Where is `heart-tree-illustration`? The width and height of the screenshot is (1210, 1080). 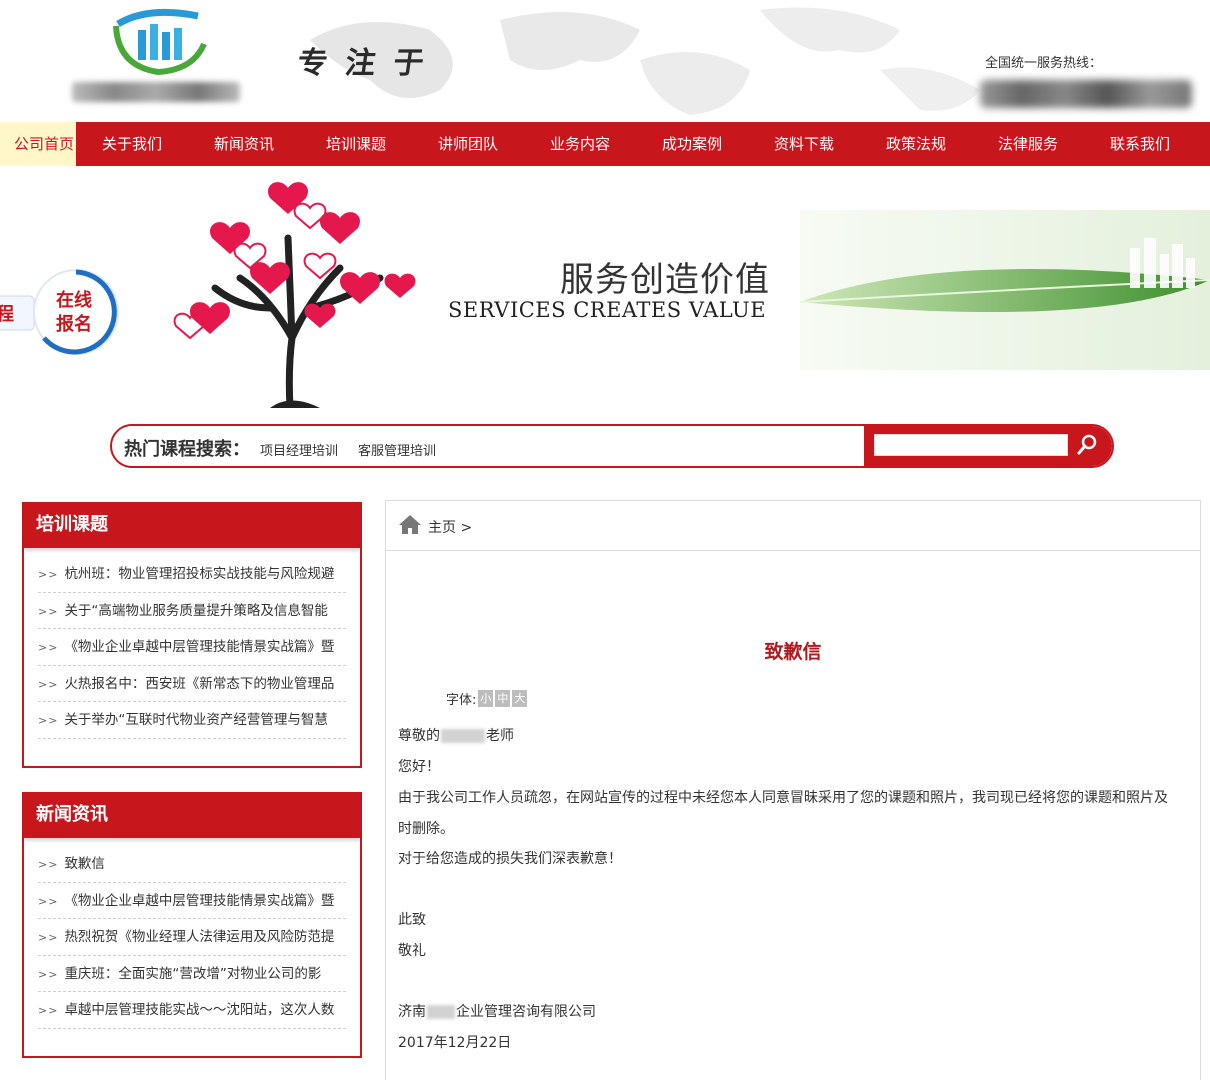 heart-tree-illustration is located at coordinates (294, 295).